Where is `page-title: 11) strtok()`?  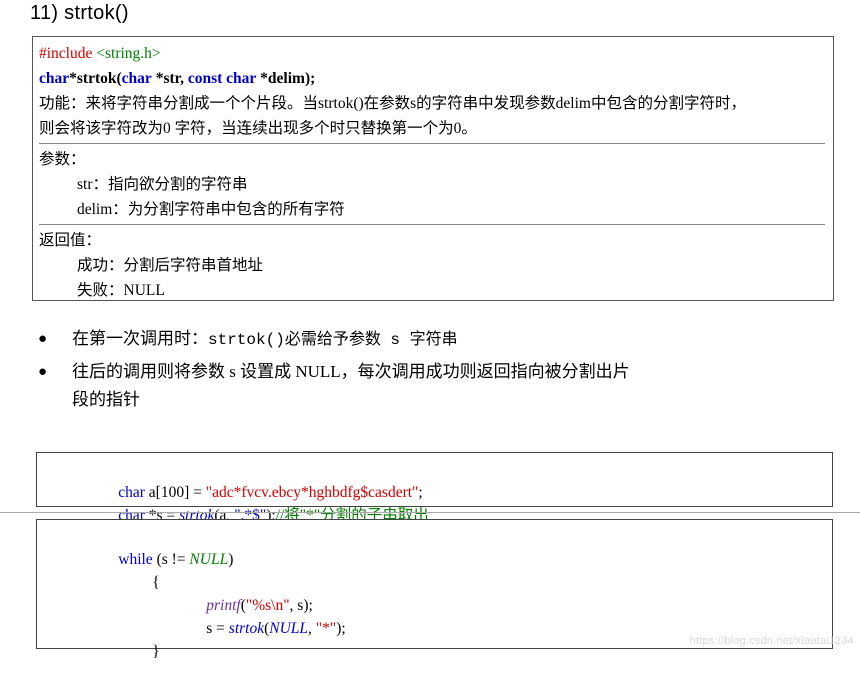
page-title: 11) strtok() is located at coordinates (79, 13).